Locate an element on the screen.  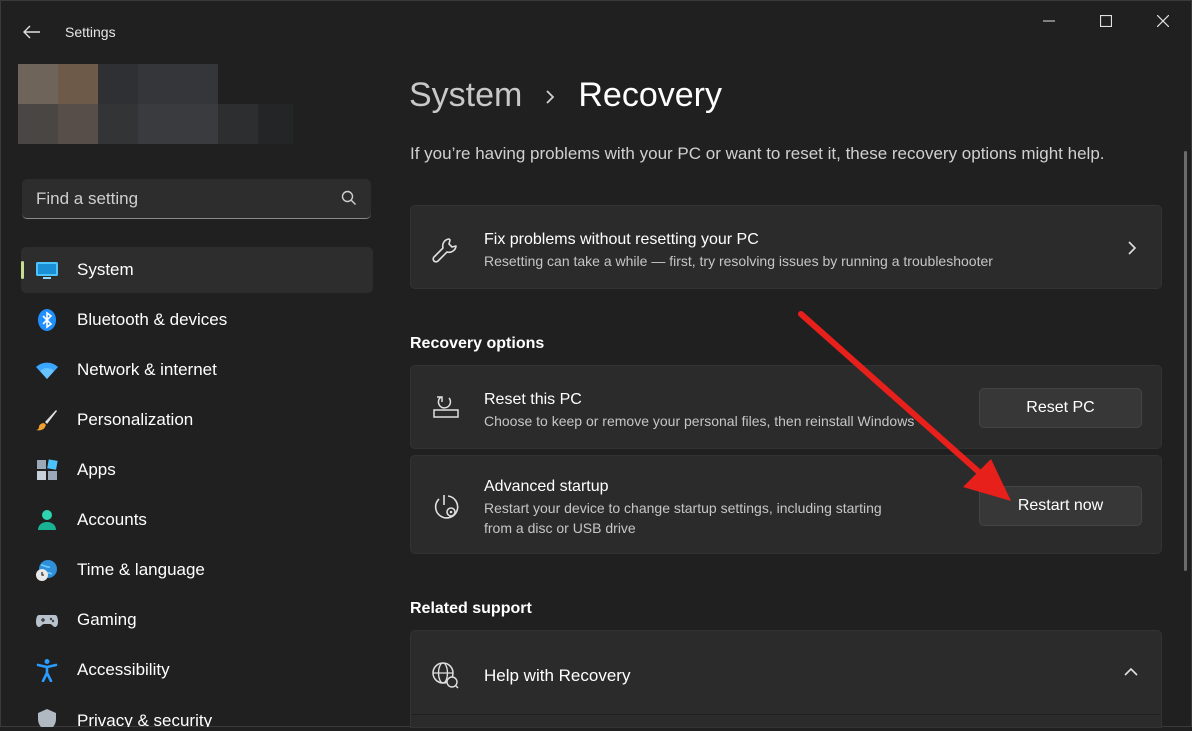
chevron-right-icon is located at coordinates (1132, 248).